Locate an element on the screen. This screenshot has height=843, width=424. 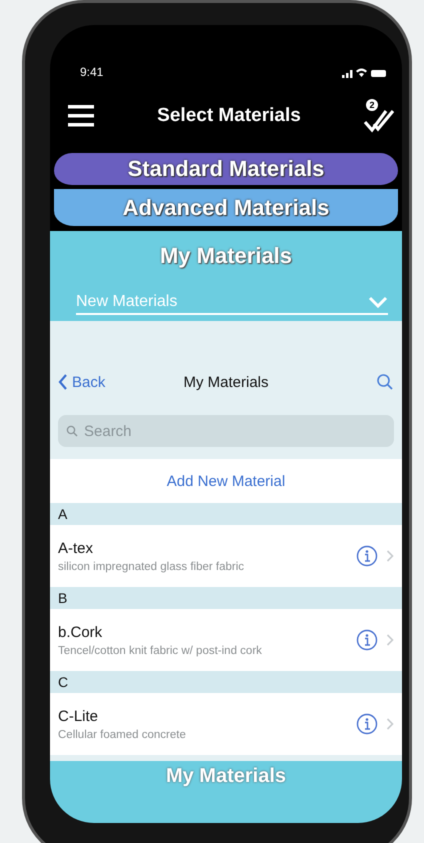
material-row: C-Lite Cellular foamed concrete is located at coordinates (226, 724).